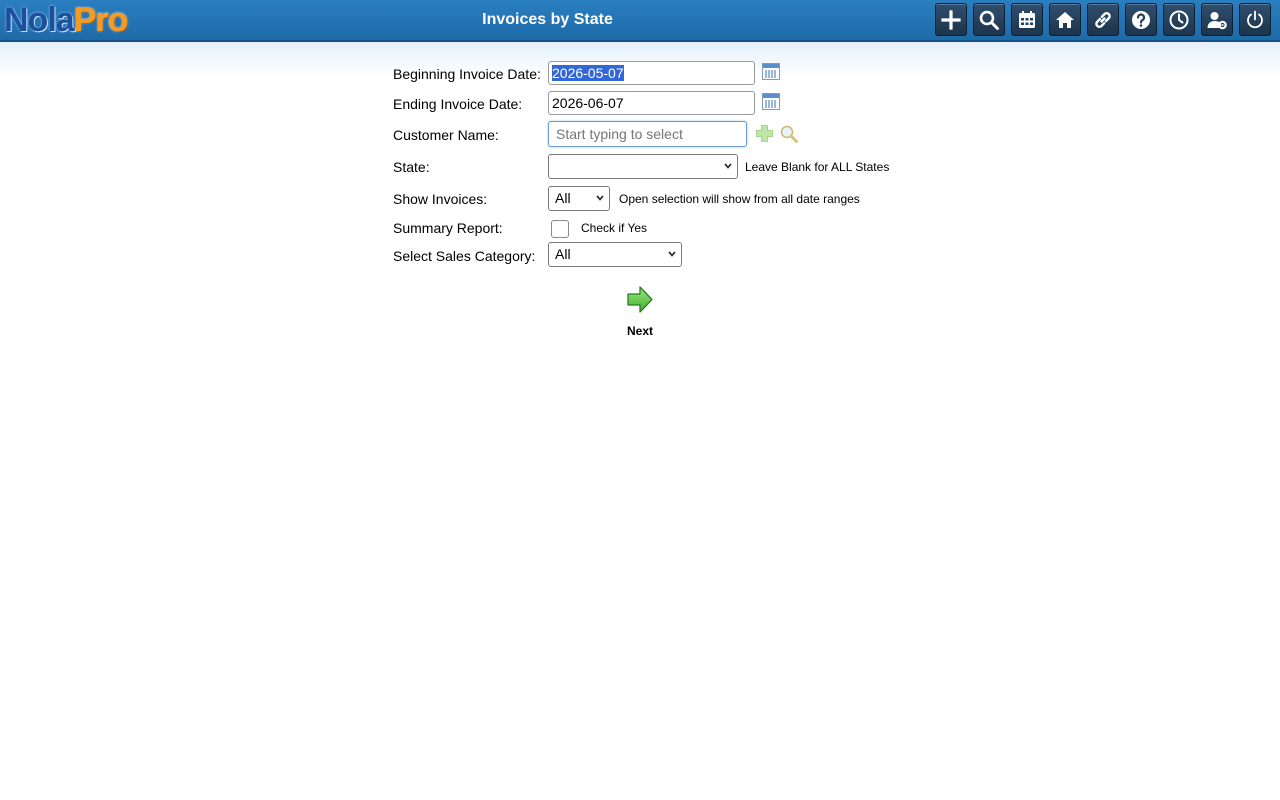 Image resolution: width=1280 pixels, height=800 pixels. What do you see at coordinates (440, 199) in the screenshot?
I see `show-invoices-label: Show Invoices:` at bounding box center [440, 199].